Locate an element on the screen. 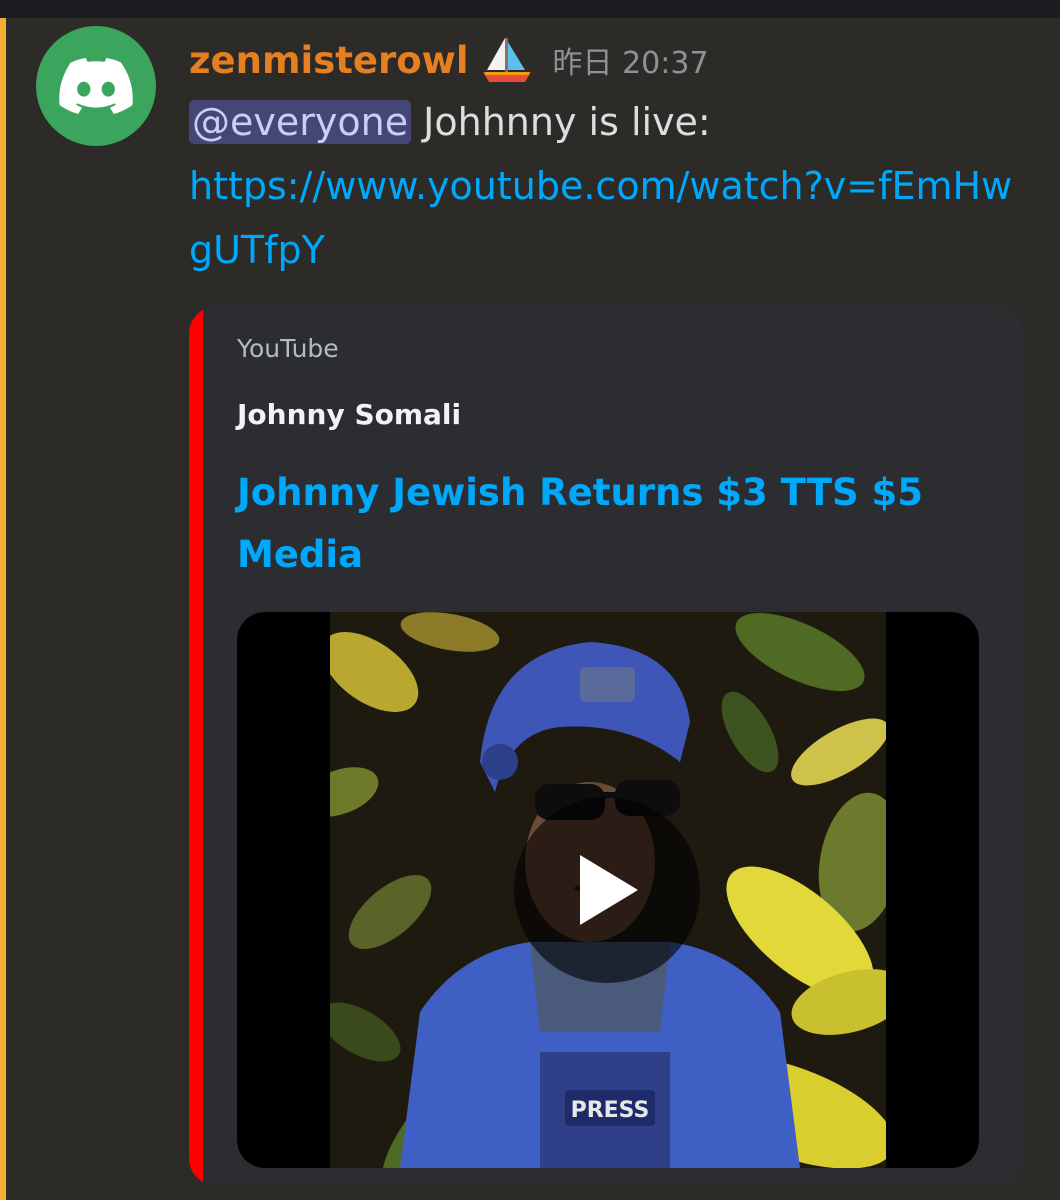 Image resolution: width=1060 pixels, height=1200 pixels. sailboat-icon is located at coordinates (506, 60).